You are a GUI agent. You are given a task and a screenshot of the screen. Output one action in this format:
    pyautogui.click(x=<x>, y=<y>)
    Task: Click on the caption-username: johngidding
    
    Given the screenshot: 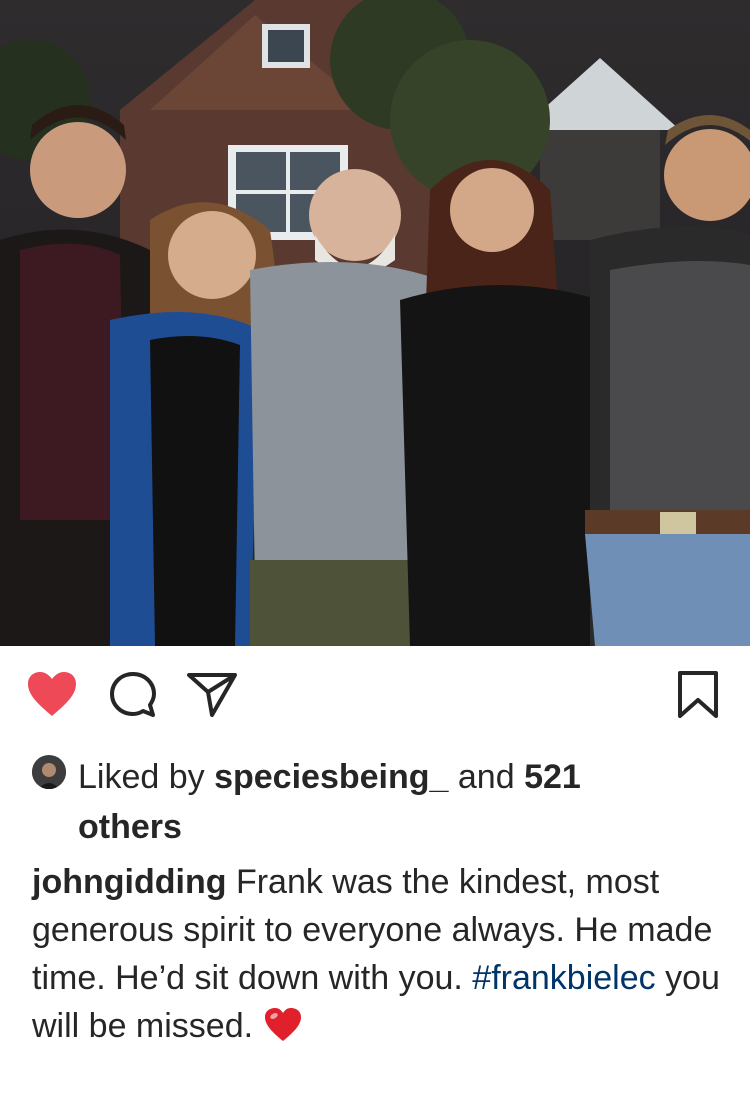 What is the action you would take?
    pyautogui.click(x=129, y=882)
    